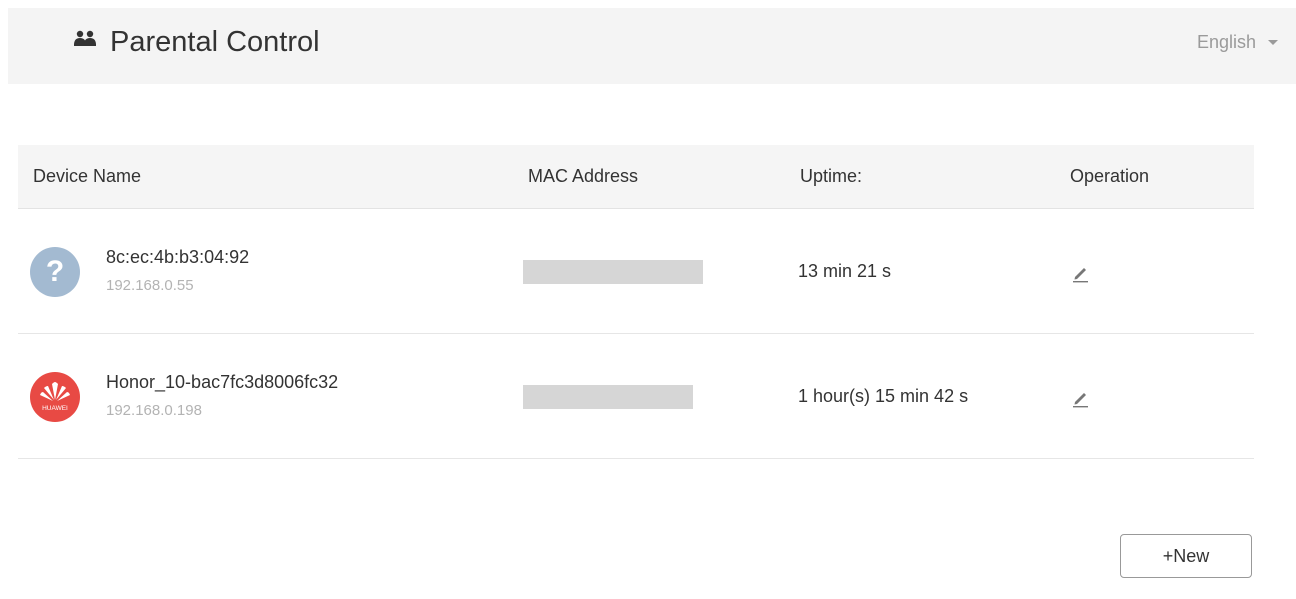 The width and height of the screenshot is (1296, 599). Describe the element at coordinates (222, 382) in the screenshot. I see `device-name: Honor_10-bac7fc3d8006fc32` at that location.